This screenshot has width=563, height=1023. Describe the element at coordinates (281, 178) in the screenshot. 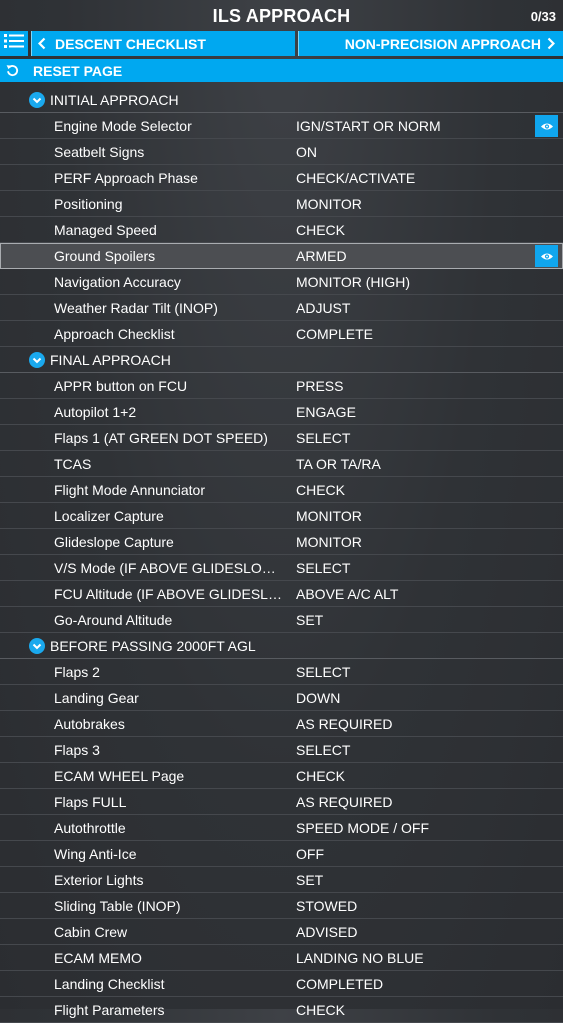

I see `checklist-item: PERF Approach Phase CHECK/ACTIVATE` at that location.